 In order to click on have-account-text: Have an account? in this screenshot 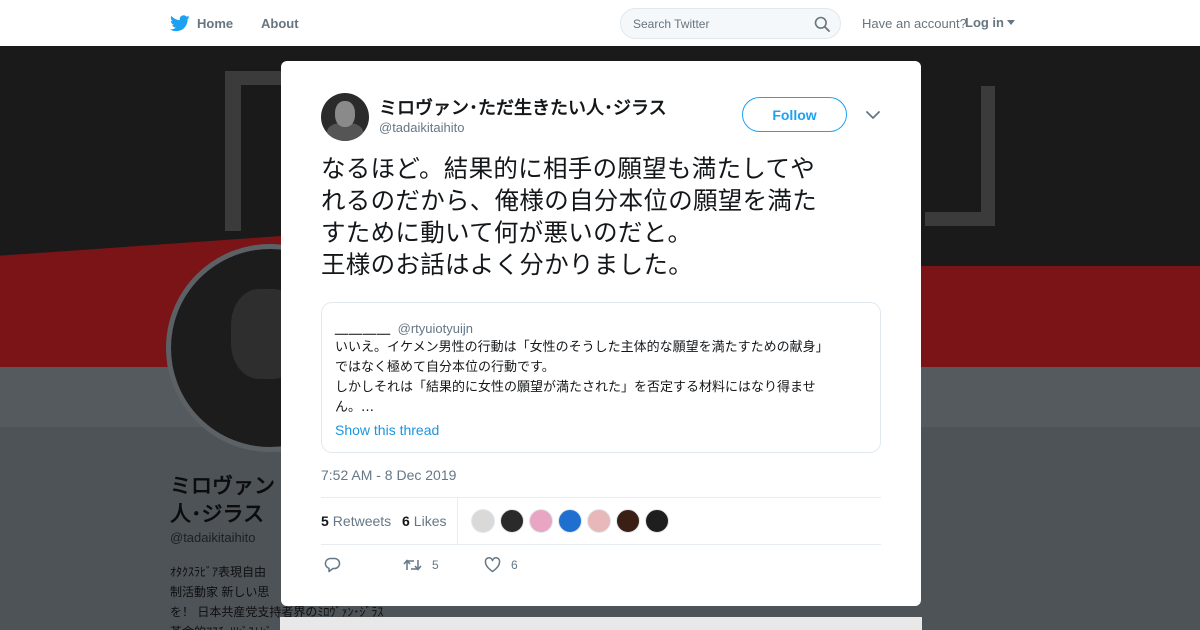, I will do `click(914, 23)`.